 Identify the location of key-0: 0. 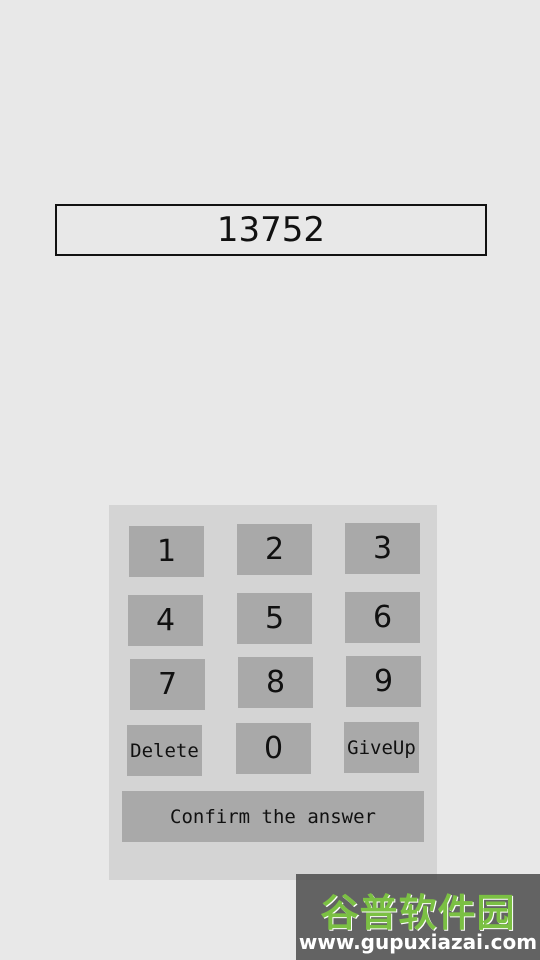
(273, 748).